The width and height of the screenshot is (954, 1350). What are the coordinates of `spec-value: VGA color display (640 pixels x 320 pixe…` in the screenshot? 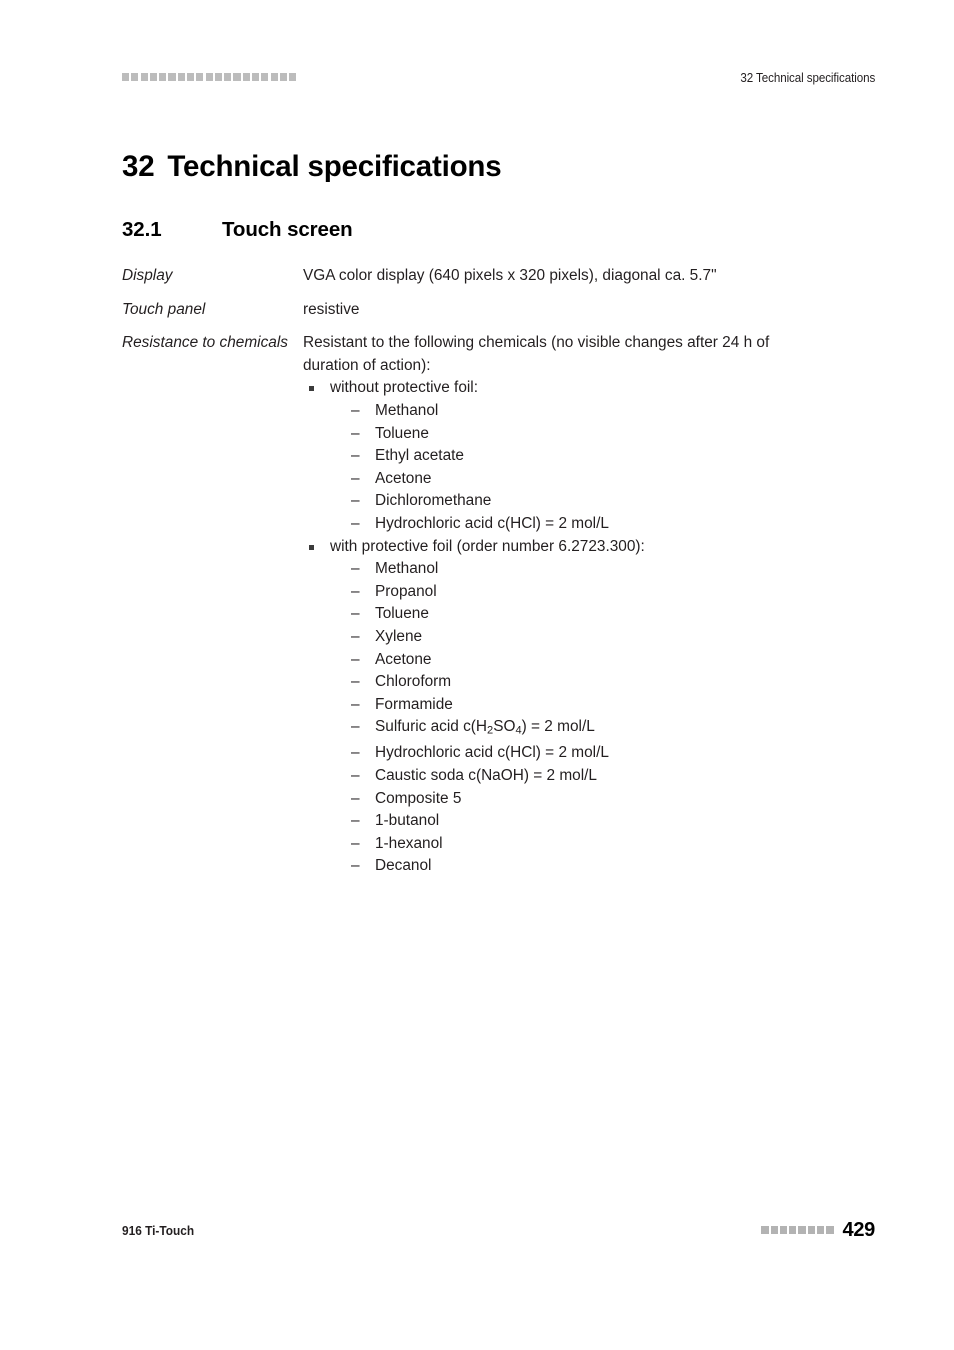 It's located at (510, 275).